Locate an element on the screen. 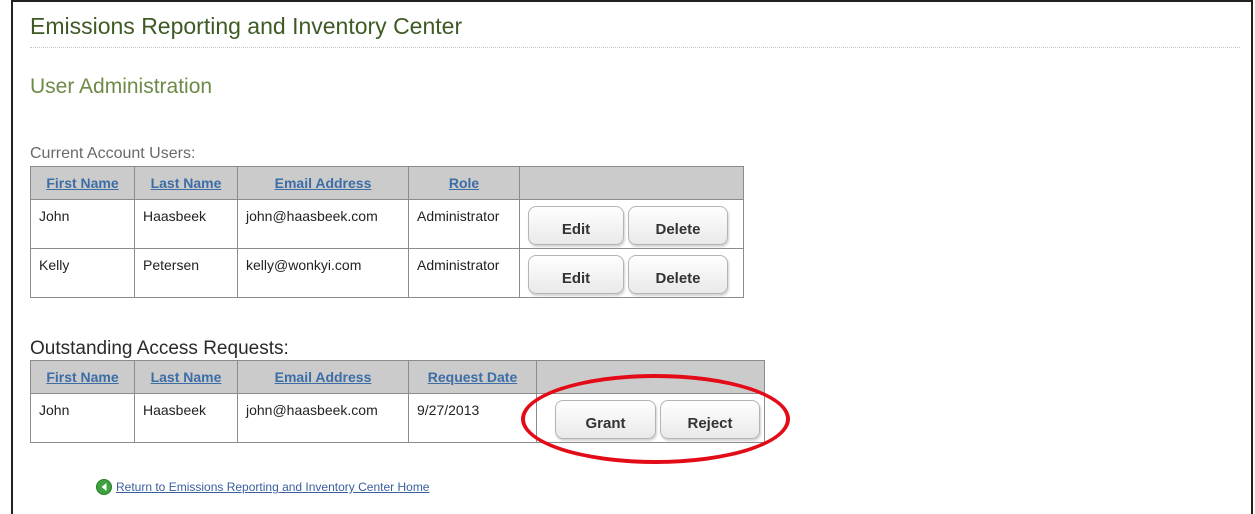  access-requests-caption: Outstanding Access Requests: is located at coordinates (159, 348).